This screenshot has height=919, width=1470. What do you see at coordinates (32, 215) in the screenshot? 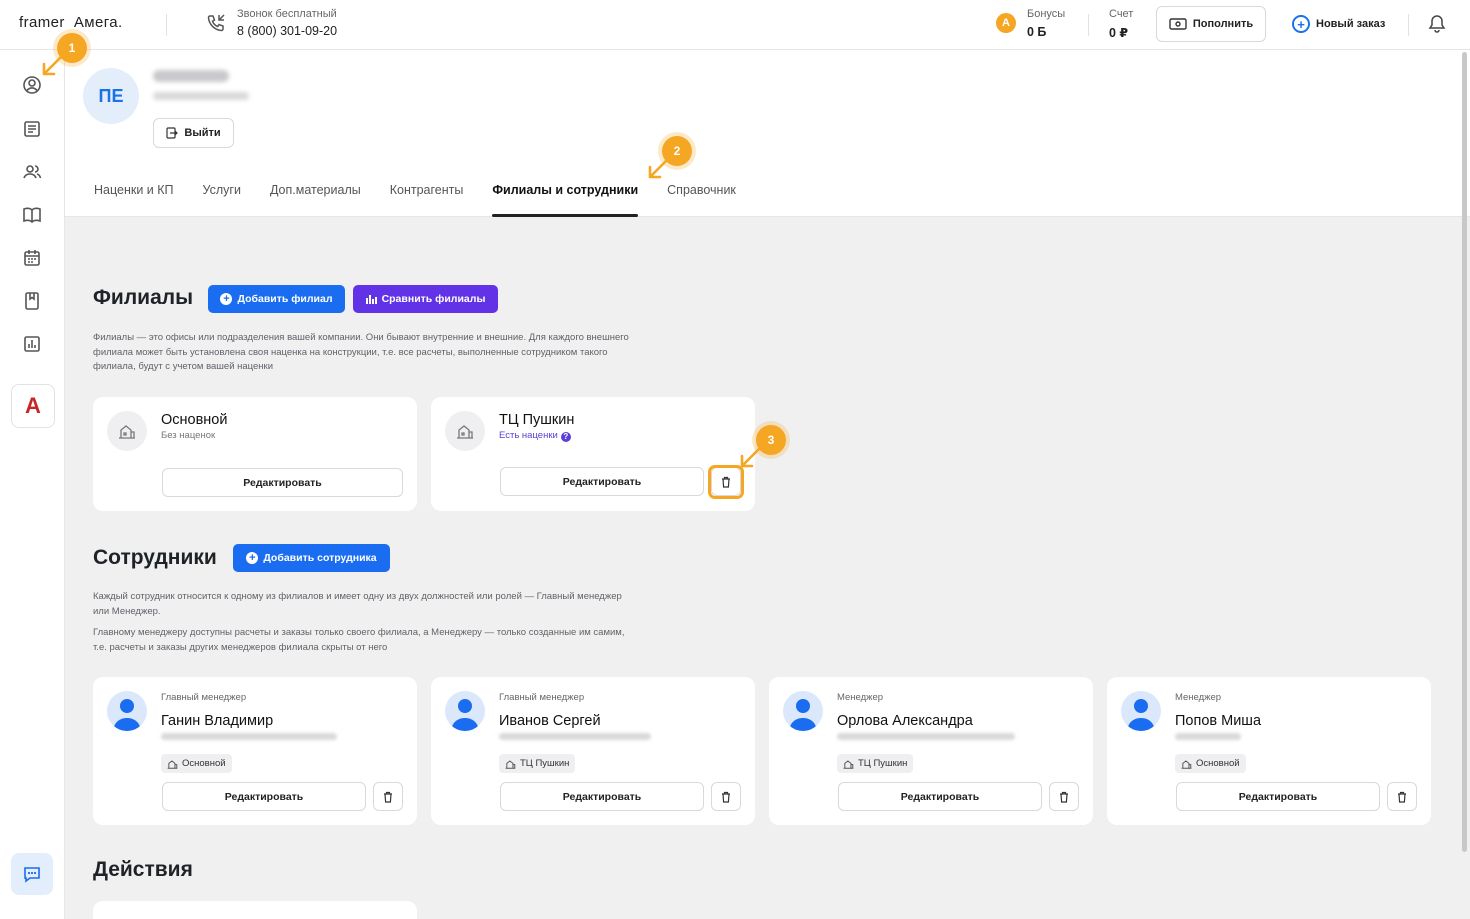
I see `catalog-book-icon` at bounding box center [32, 215].